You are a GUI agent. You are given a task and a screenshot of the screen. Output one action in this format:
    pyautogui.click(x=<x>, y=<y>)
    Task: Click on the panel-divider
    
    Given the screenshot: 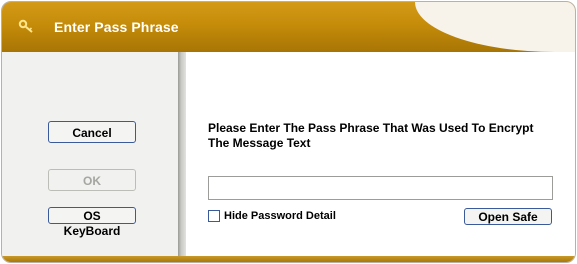 What is the action you would take?
    pyautogui.click(x=182, y=157)
    